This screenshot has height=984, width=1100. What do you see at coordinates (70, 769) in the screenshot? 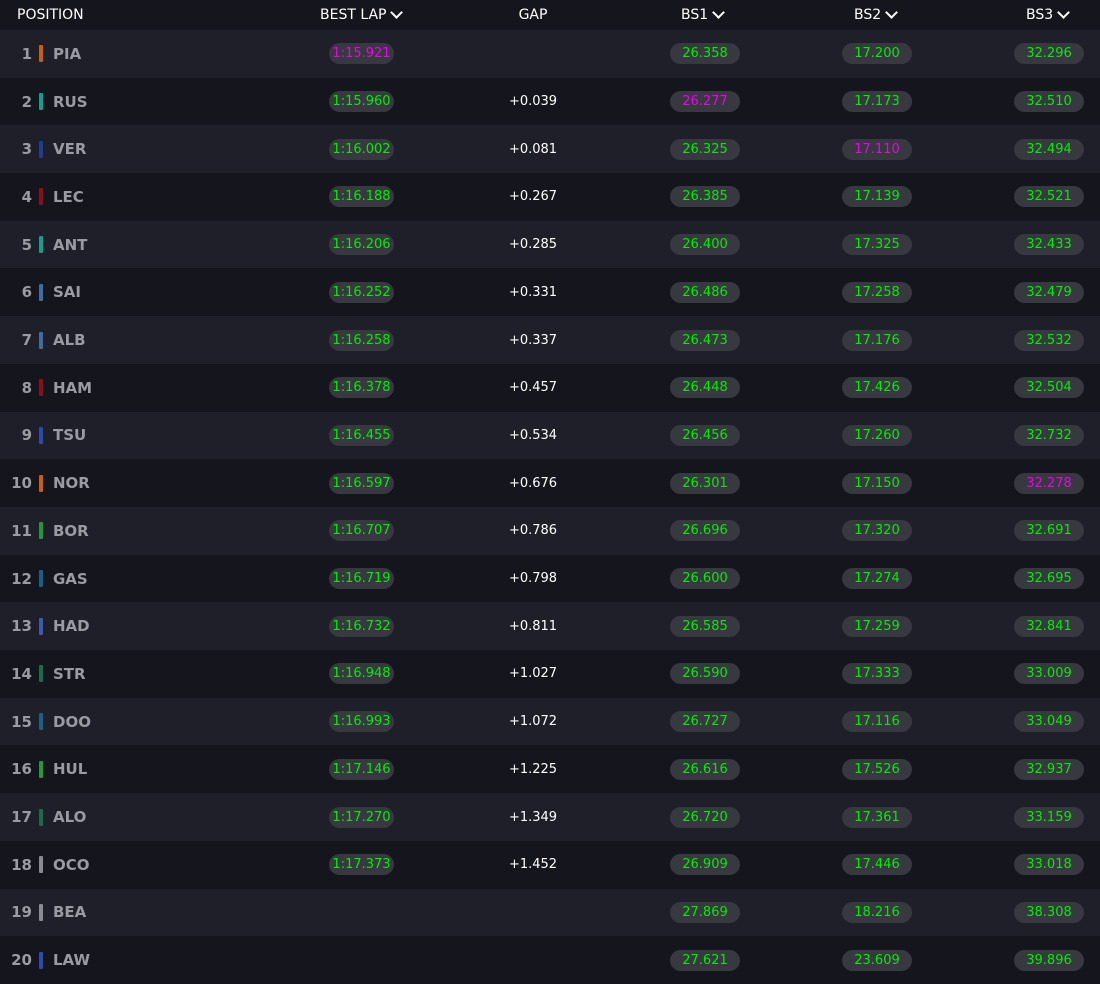
I see `driver-code: HUL` at bounding box center [70, 769].